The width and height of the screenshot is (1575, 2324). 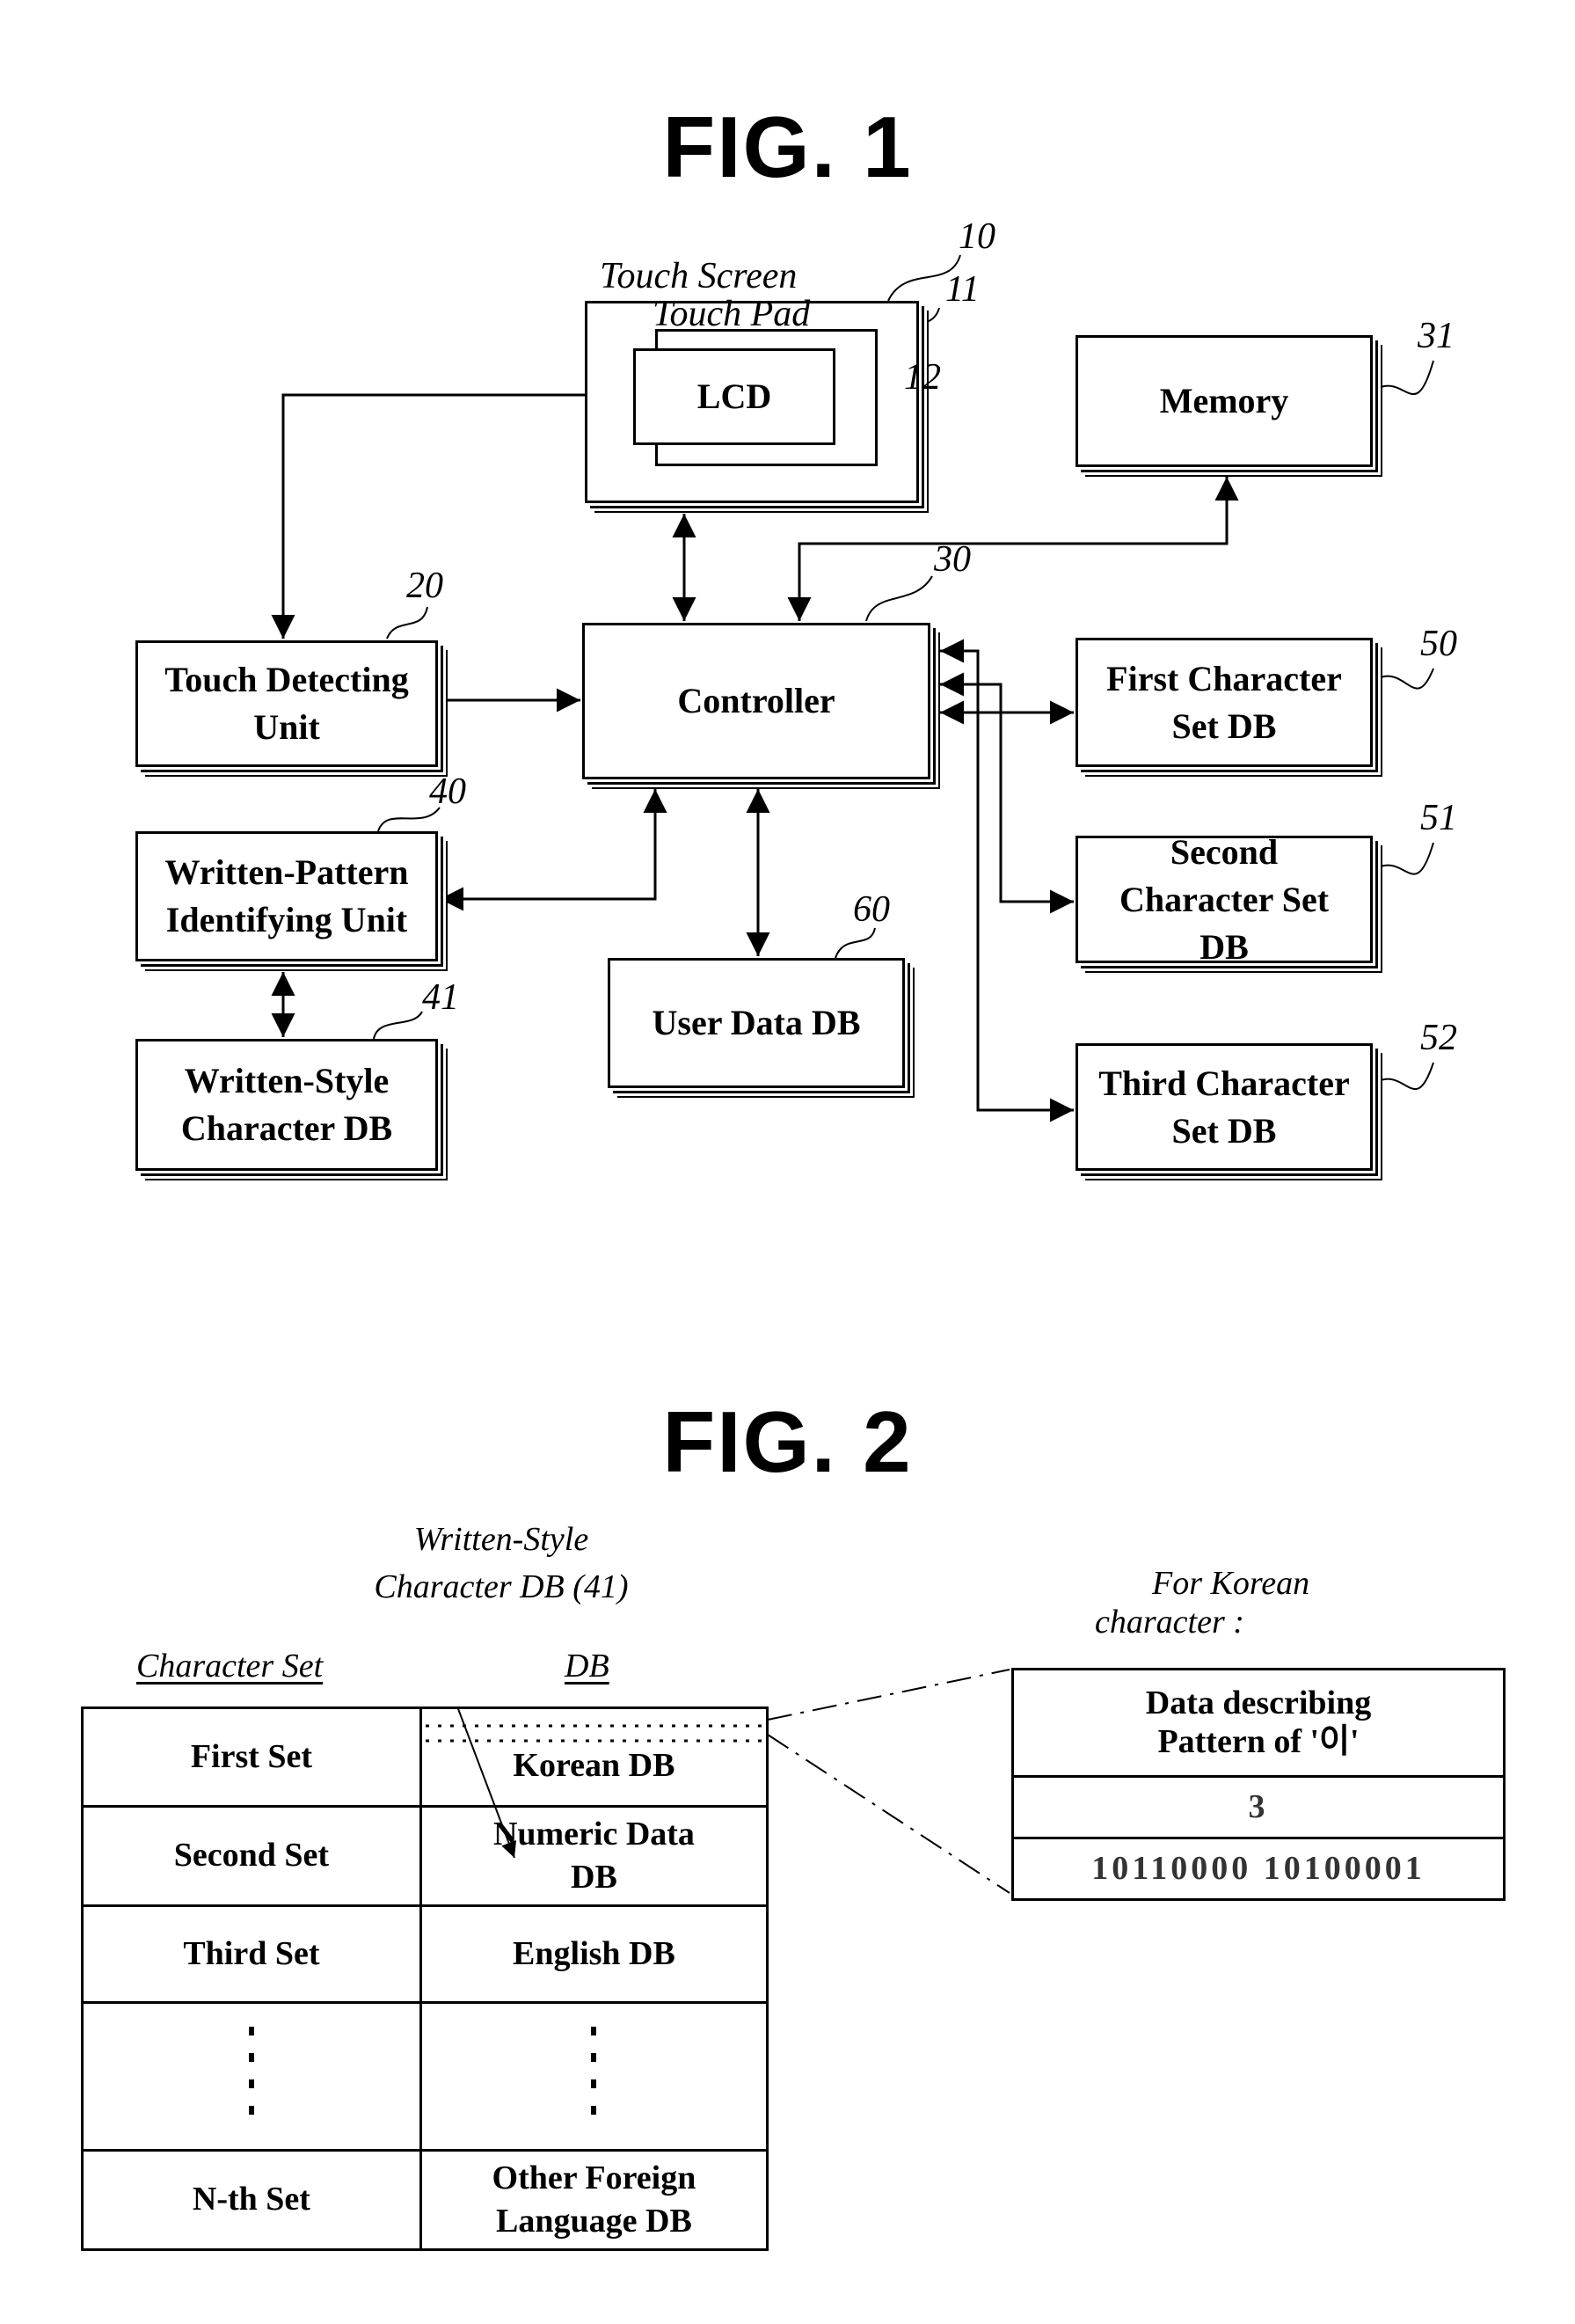 What do you see at coordinates (1259, 1702) in the screenshot?
I see `detail-header-line1: Data describing` at bounding box center [1259, 1702].